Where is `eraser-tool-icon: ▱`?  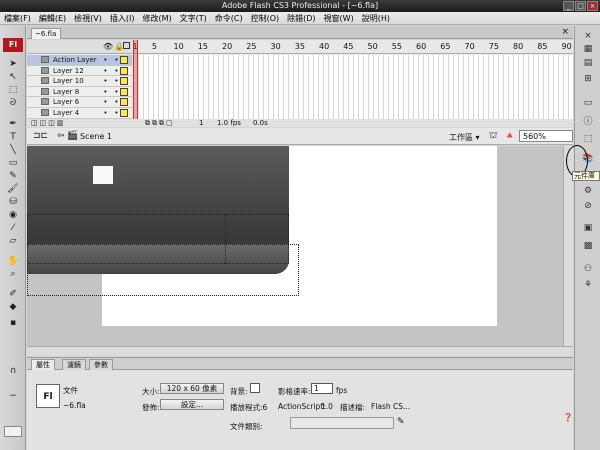 eraser-tool-icon: ▱ is located at coordinates (13, 241).